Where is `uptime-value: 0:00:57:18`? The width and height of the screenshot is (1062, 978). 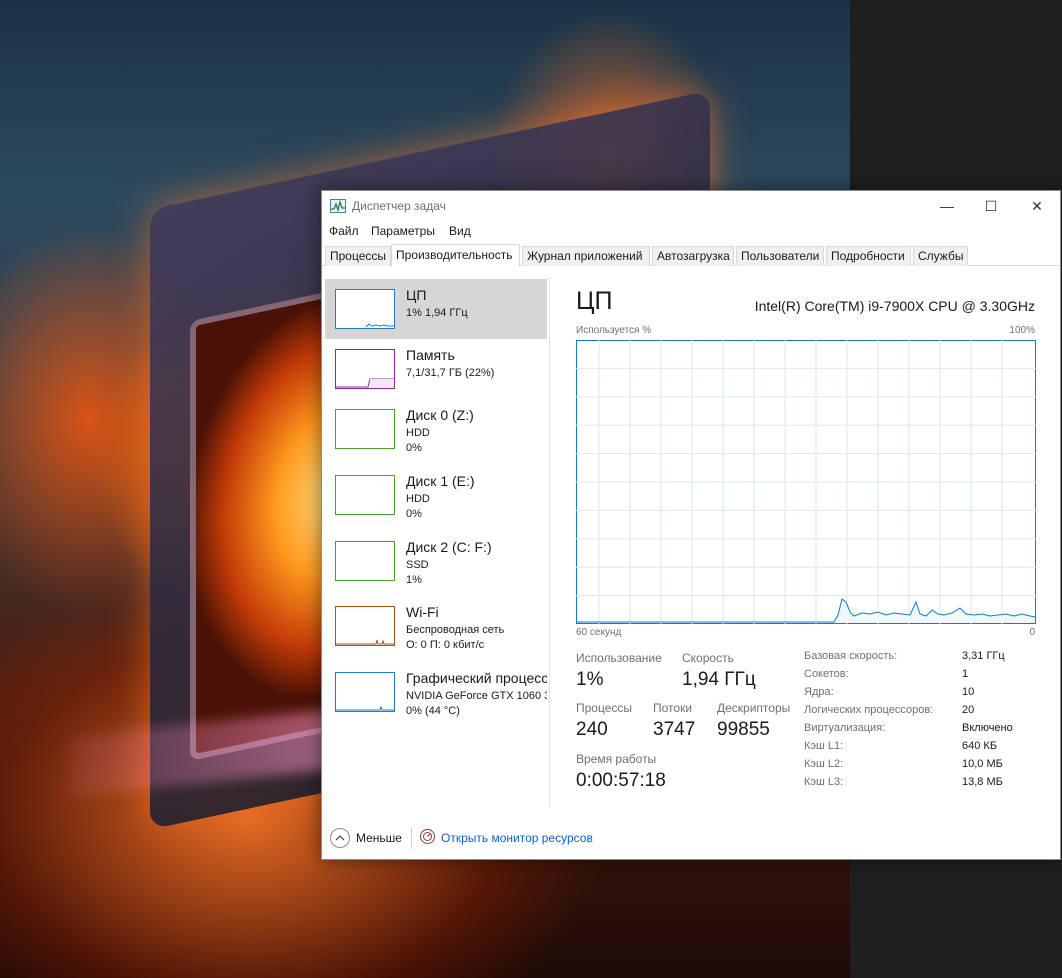 uptime-value: 0:00:57:18 is located at coordinates (621, 780).